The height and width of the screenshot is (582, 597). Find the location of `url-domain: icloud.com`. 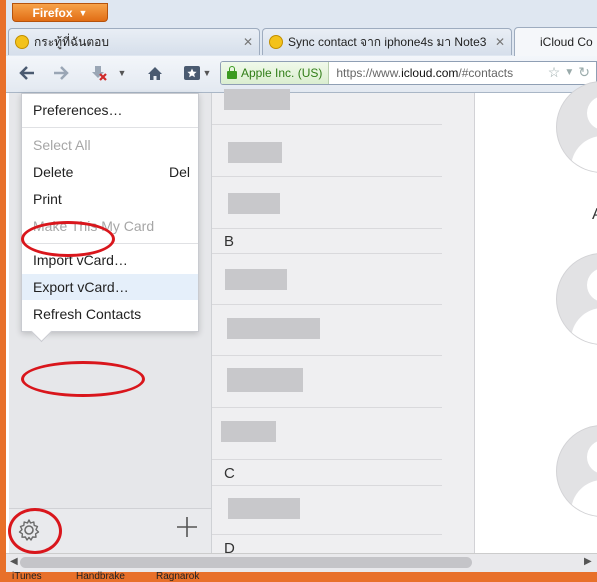

url-domain: icloud.com is located at coordinates (430, 73).